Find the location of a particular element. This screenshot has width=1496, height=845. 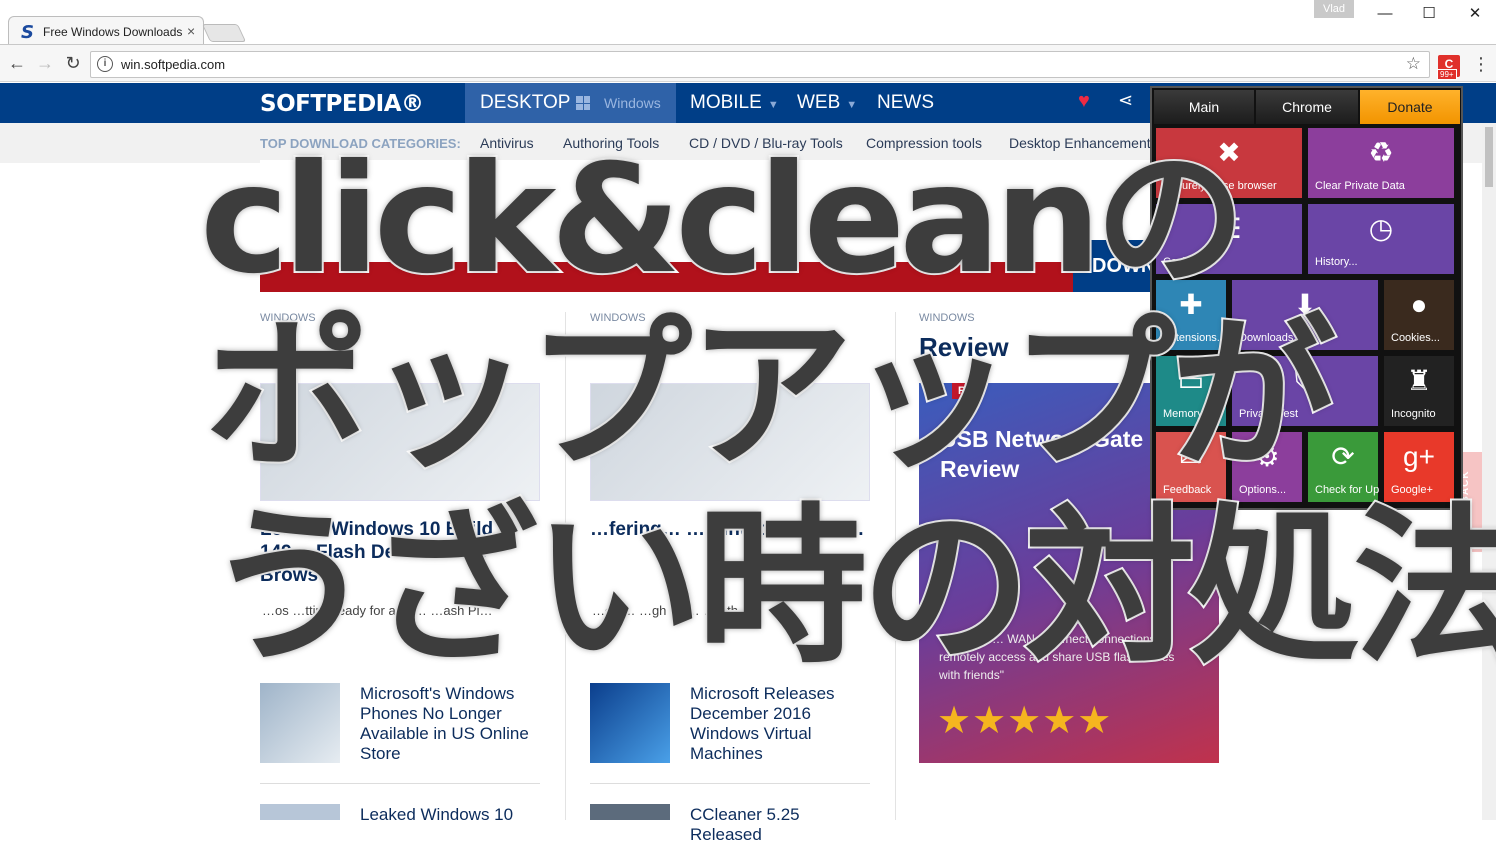

tab-close-icon: × is located at coordinates (191, 31).